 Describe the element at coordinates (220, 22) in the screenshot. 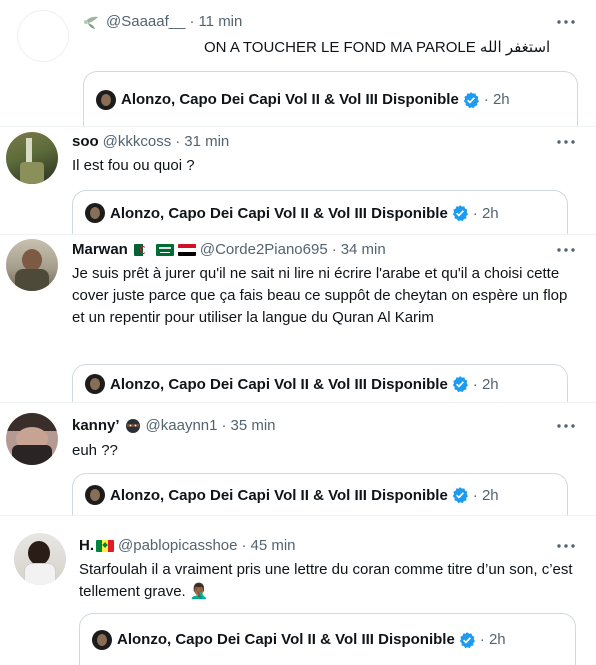

I see `tweet-time: 11 min` at that location.